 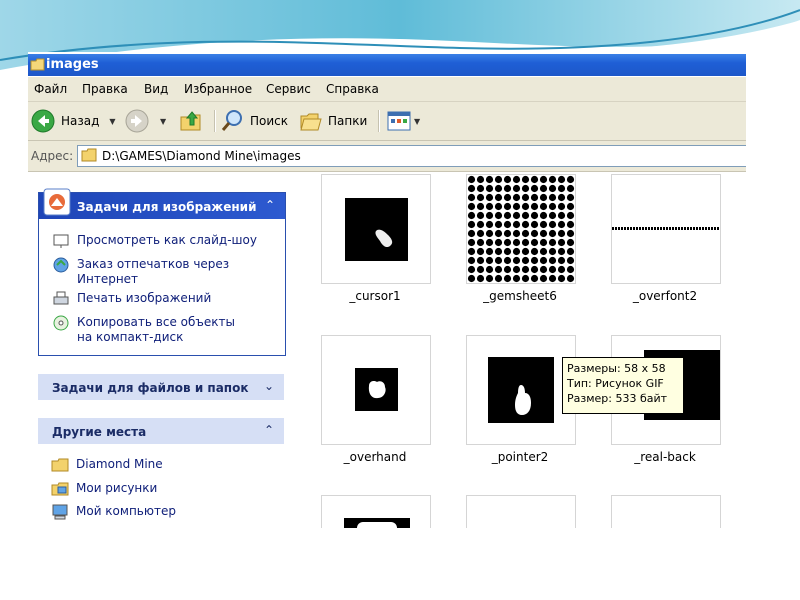 I want to click on printer-icon, so click(x=61, y=298).